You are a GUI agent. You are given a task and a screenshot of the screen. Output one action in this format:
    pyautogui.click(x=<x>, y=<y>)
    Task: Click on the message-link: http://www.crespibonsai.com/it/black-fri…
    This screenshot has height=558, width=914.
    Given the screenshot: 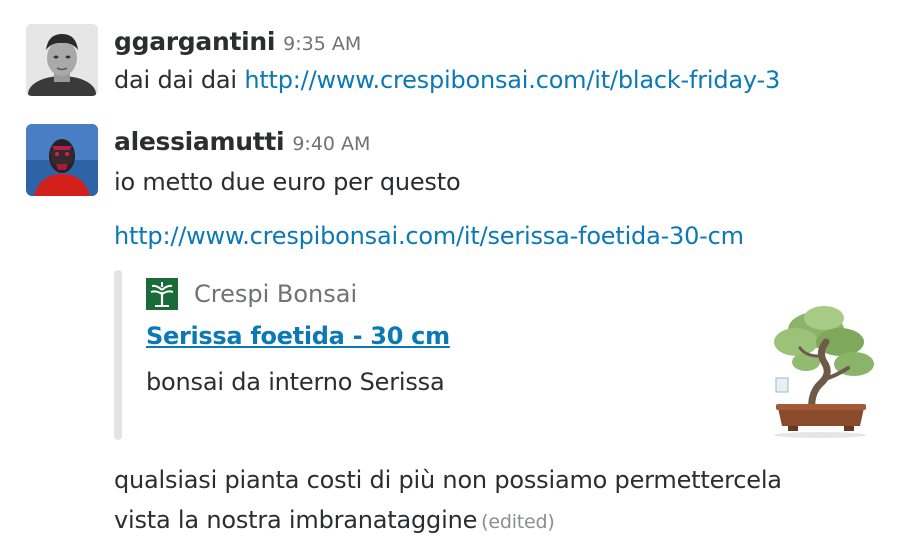 What is the action you would take?
    pyautogui.click(x=512, y=80)
    